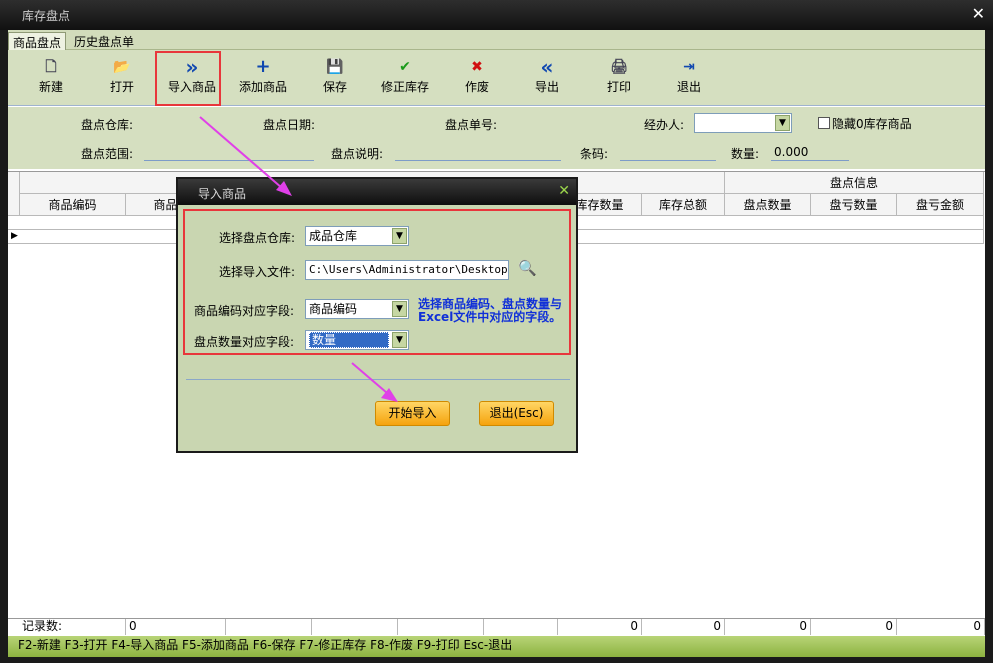 This screenshot has height=663, width=993. I want to click on arrow-head-to-dialog, so click(284, 188).